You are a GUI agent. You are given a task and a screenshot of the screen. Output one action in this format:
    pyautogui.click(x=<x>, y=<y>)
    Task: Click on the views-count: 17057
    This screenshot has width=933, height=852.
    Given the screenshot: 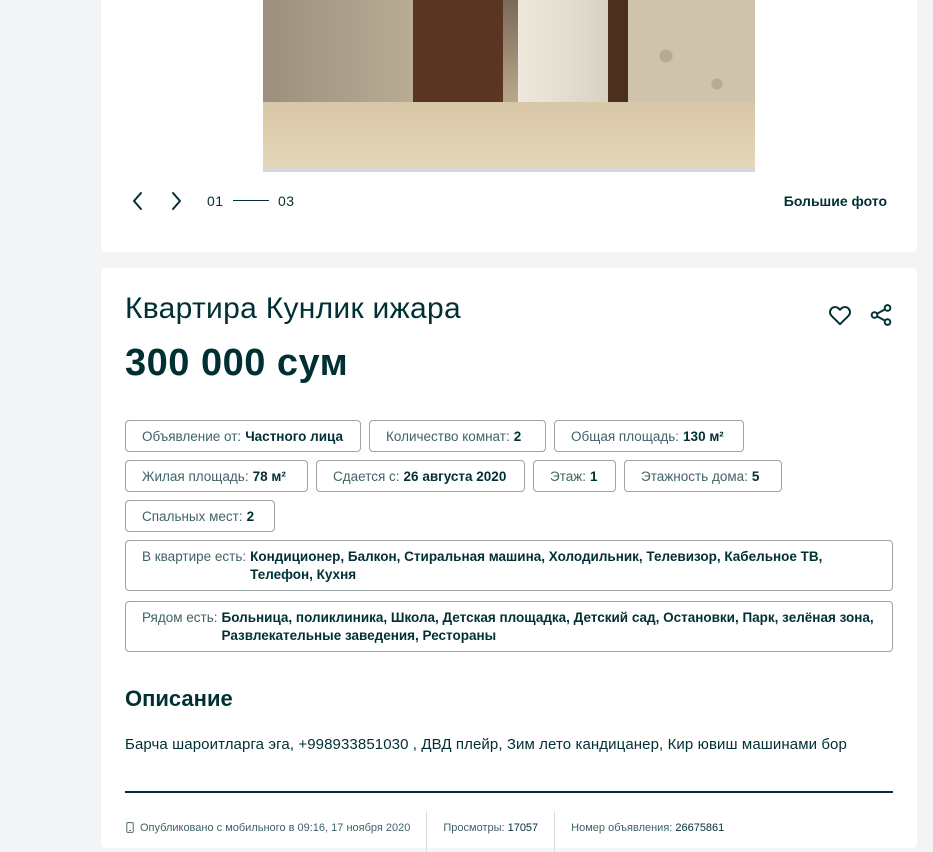 What is the action you would take?
    pyautogui.click(x=523, y=828)
    